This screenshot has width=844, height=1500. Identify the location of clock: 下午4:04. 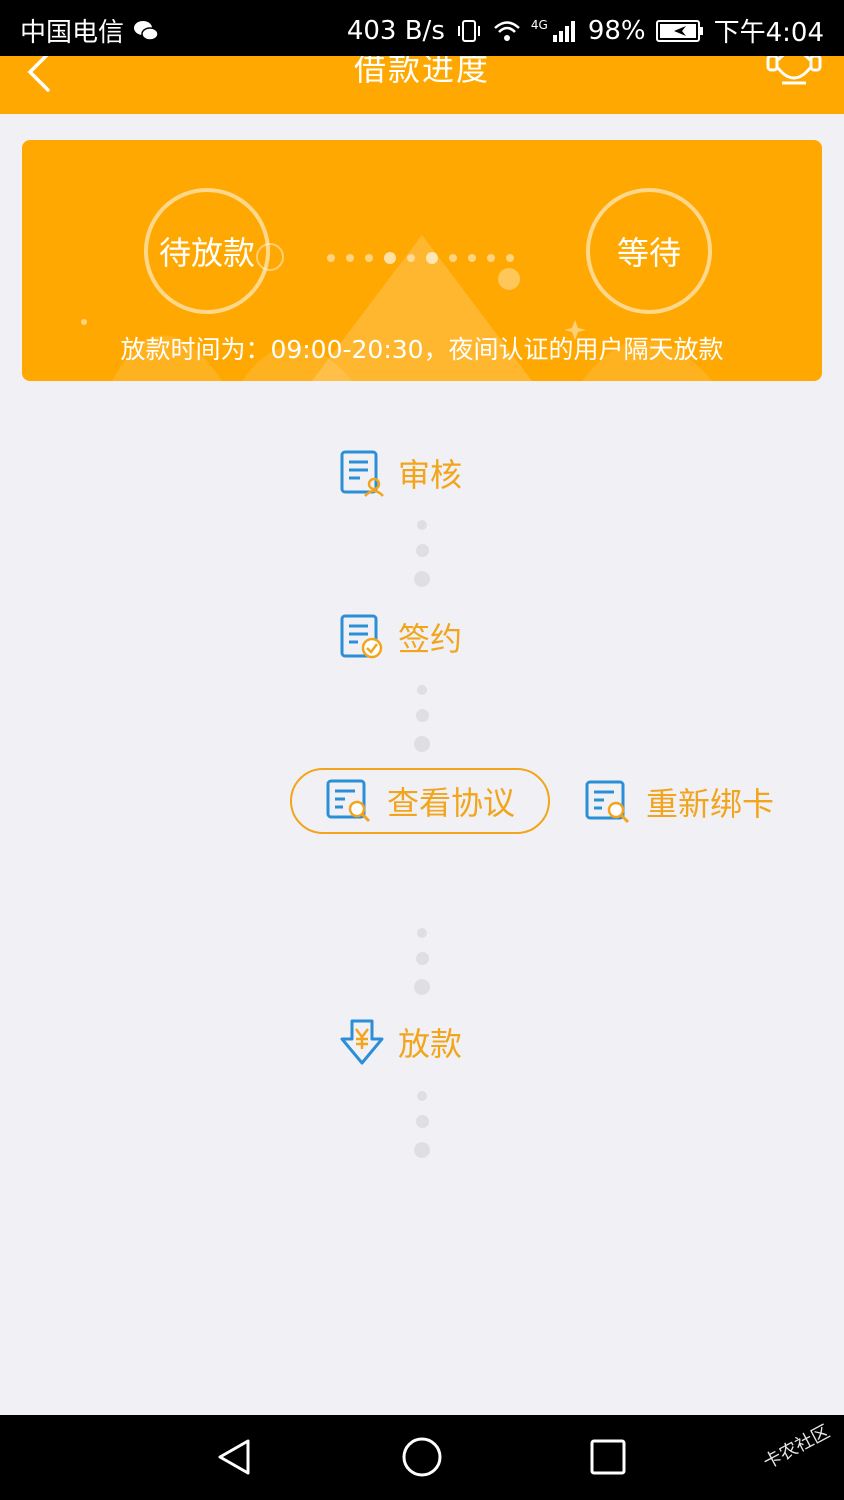
(768, 33).